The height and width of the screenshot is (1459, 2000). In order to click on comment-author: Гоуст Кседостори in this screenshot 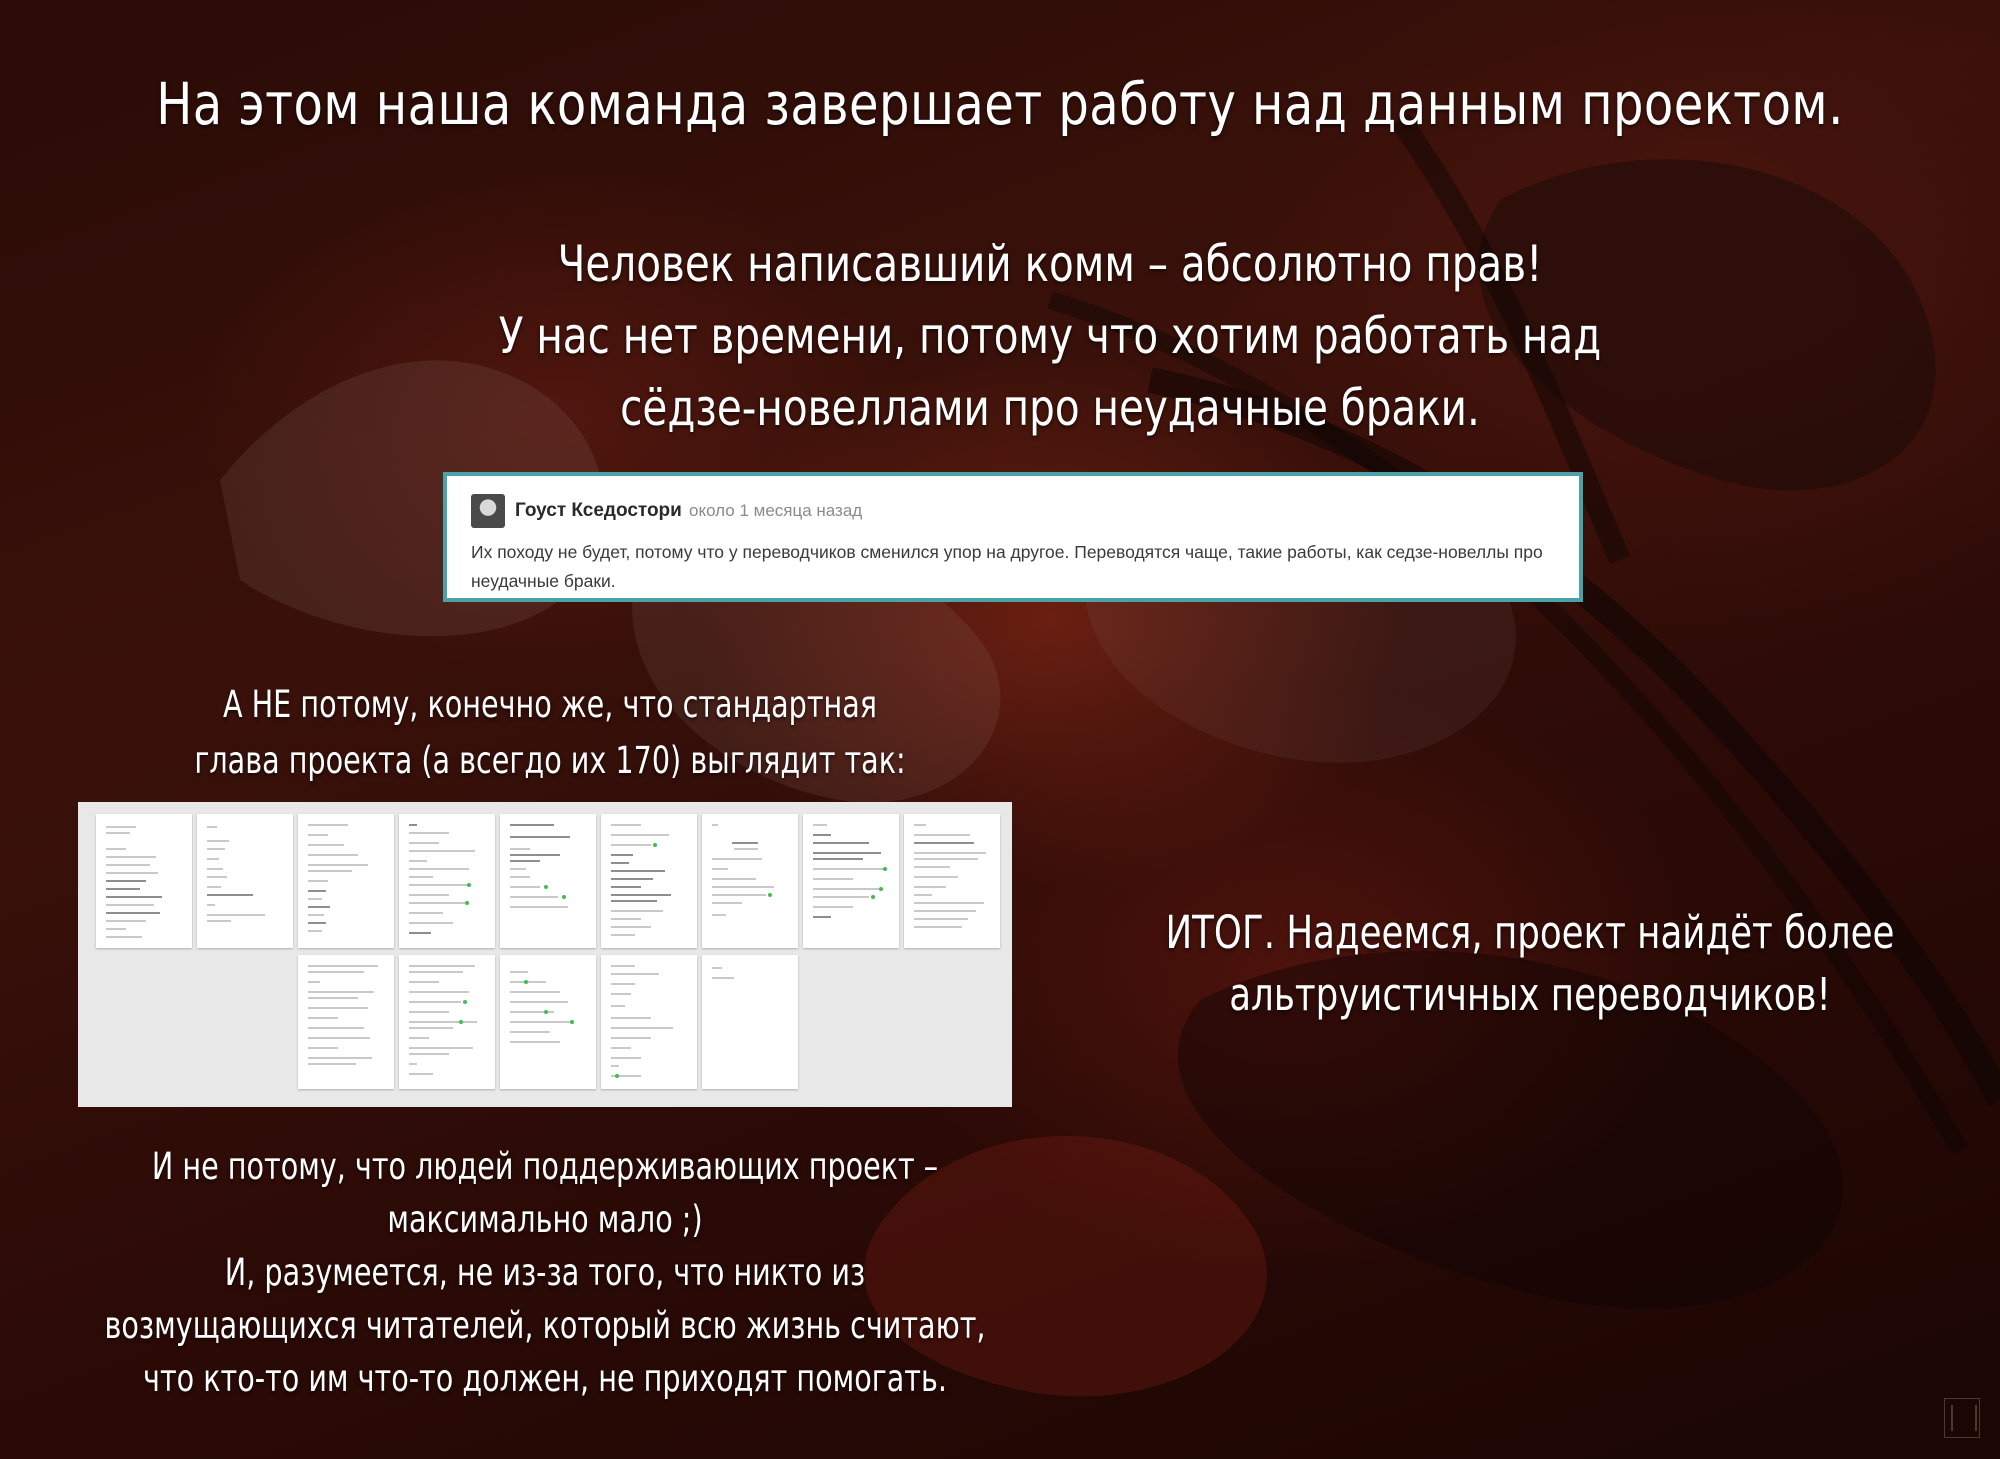, I will do `click(598, 511)`.